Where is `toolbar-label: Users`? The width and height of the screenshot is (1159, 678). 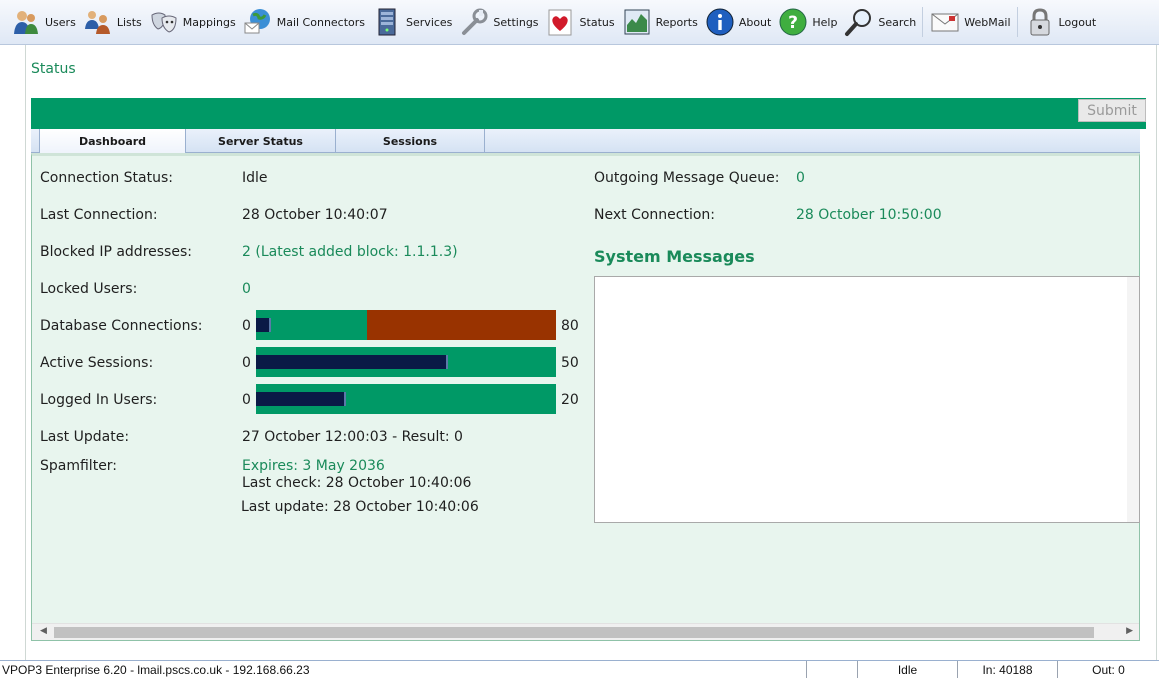 toolbar-label: Users is located at coordinates (60, 22).